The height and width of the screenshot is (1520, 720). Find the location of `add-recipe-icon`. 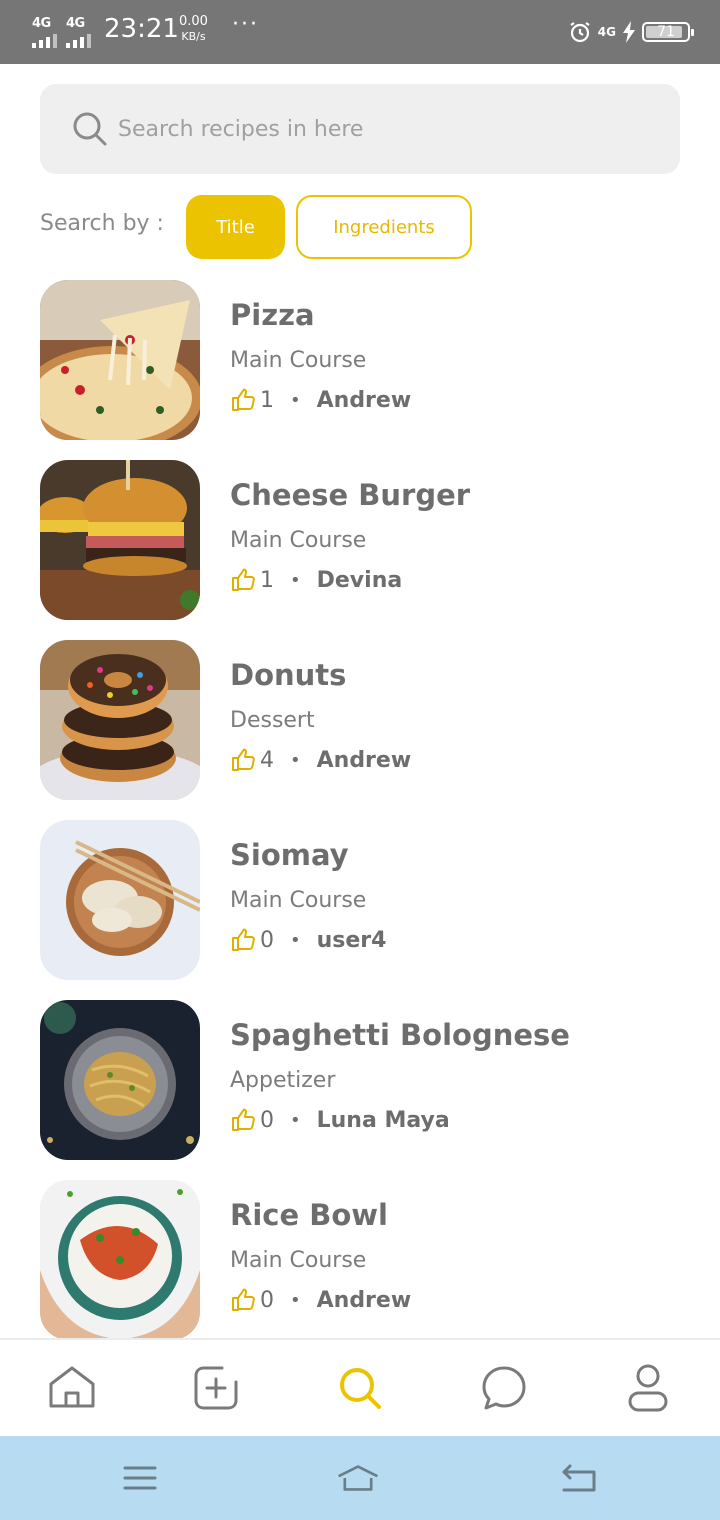

add-recipe-icon is located at coordinates (216, 1388).